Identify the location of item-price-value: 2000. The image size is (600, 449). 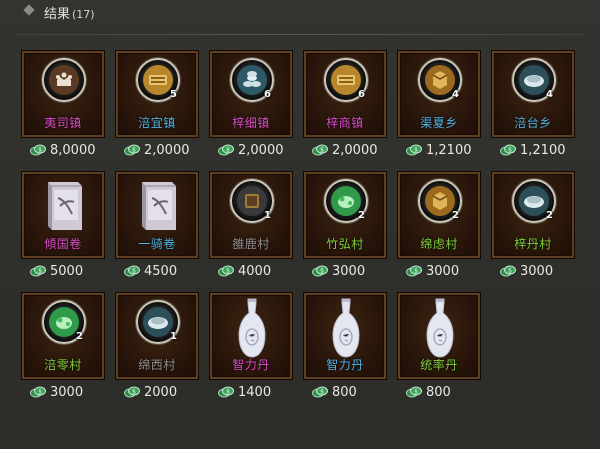
(161, 392).